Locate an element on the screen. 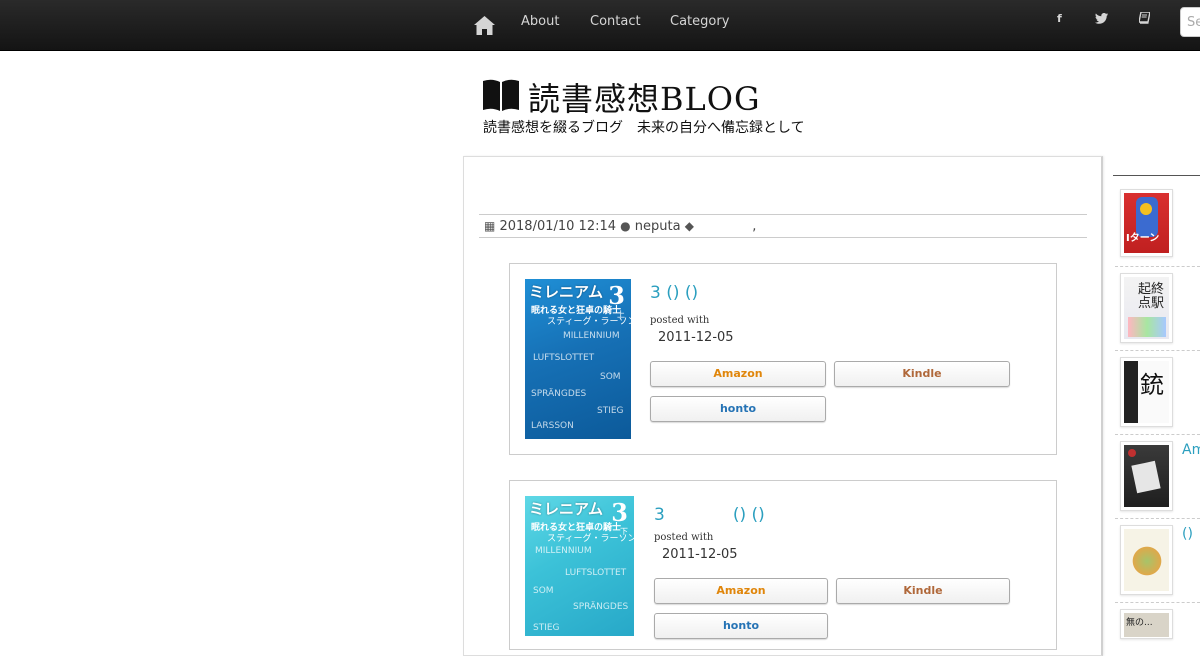 This screenshot has height=656, width=1200. user-icon: ● is located at coordinates (625, 226).